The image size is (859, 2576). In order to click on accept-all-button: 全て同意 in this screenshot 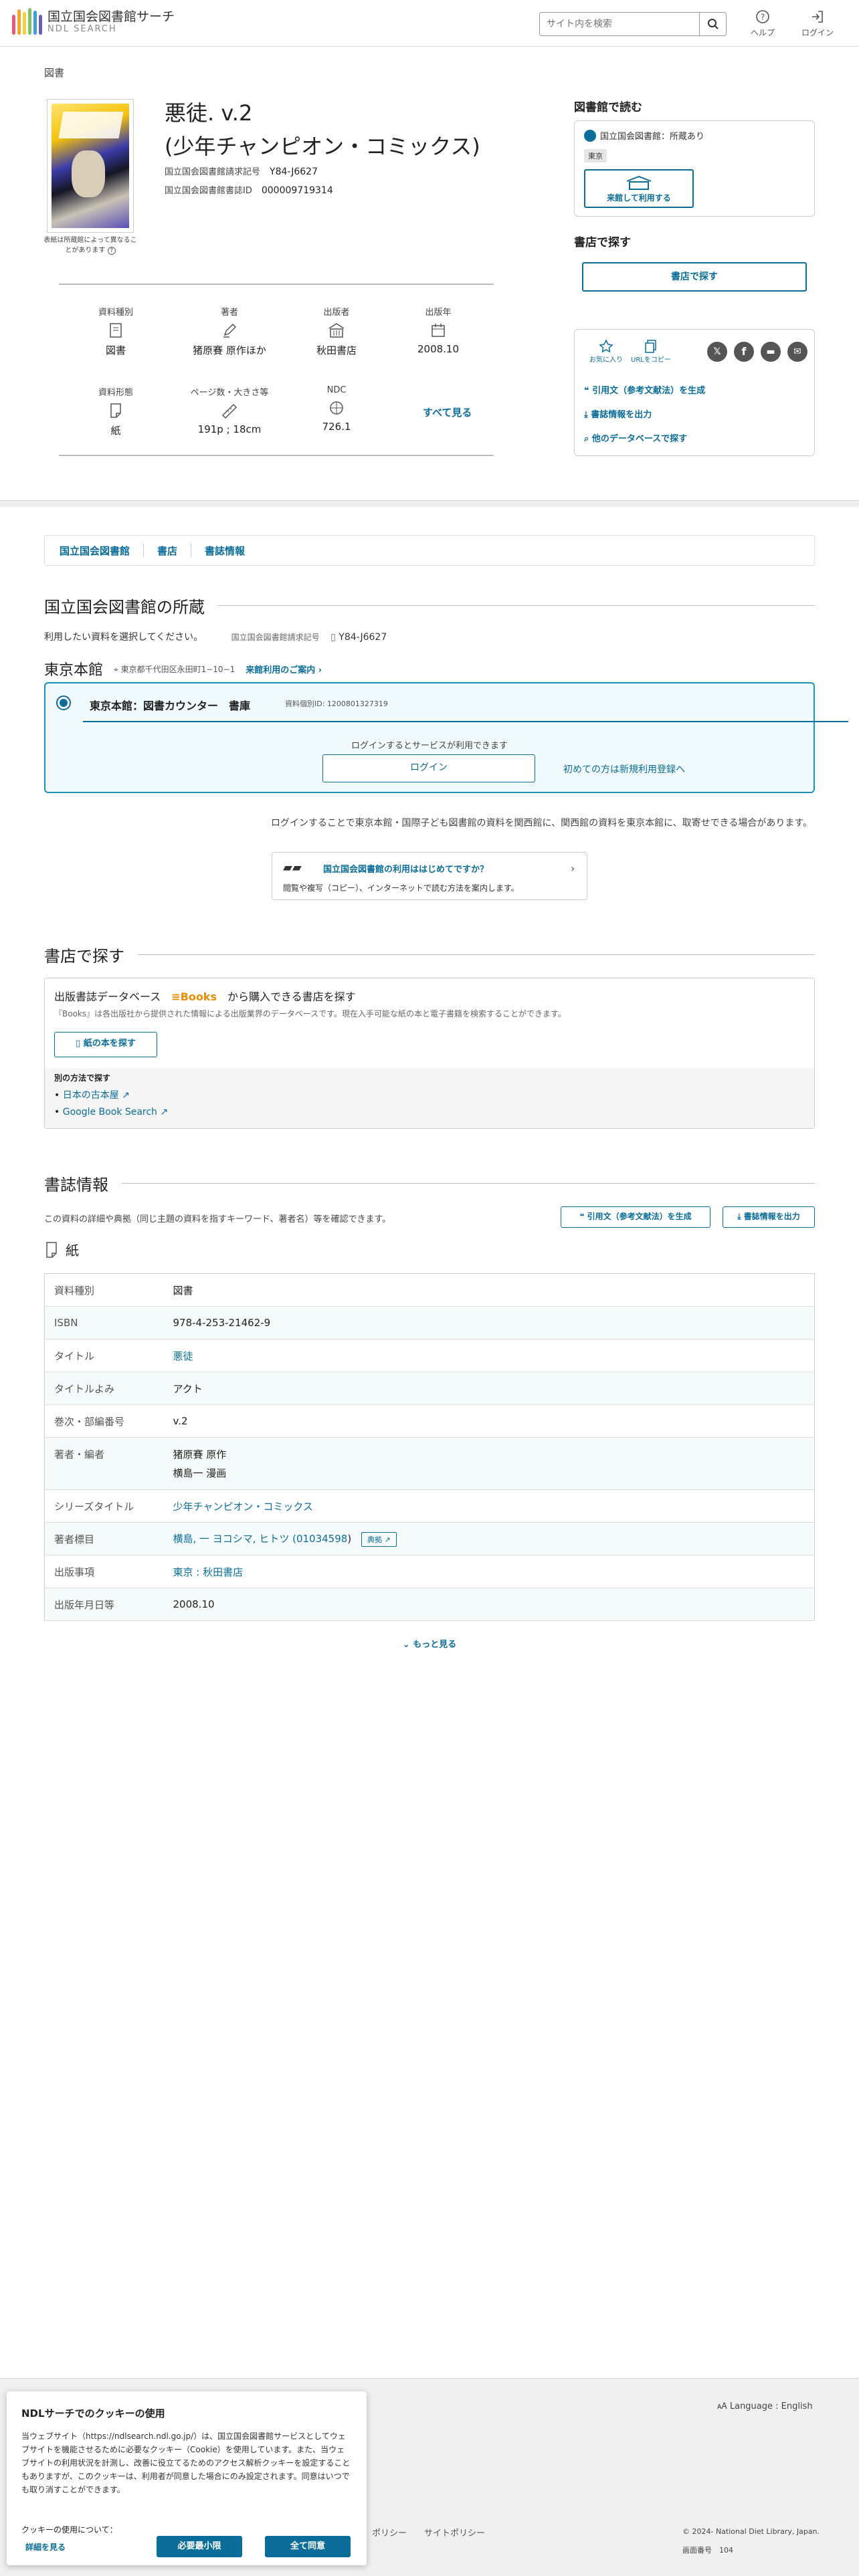, I will do `click(308, 2547)`.